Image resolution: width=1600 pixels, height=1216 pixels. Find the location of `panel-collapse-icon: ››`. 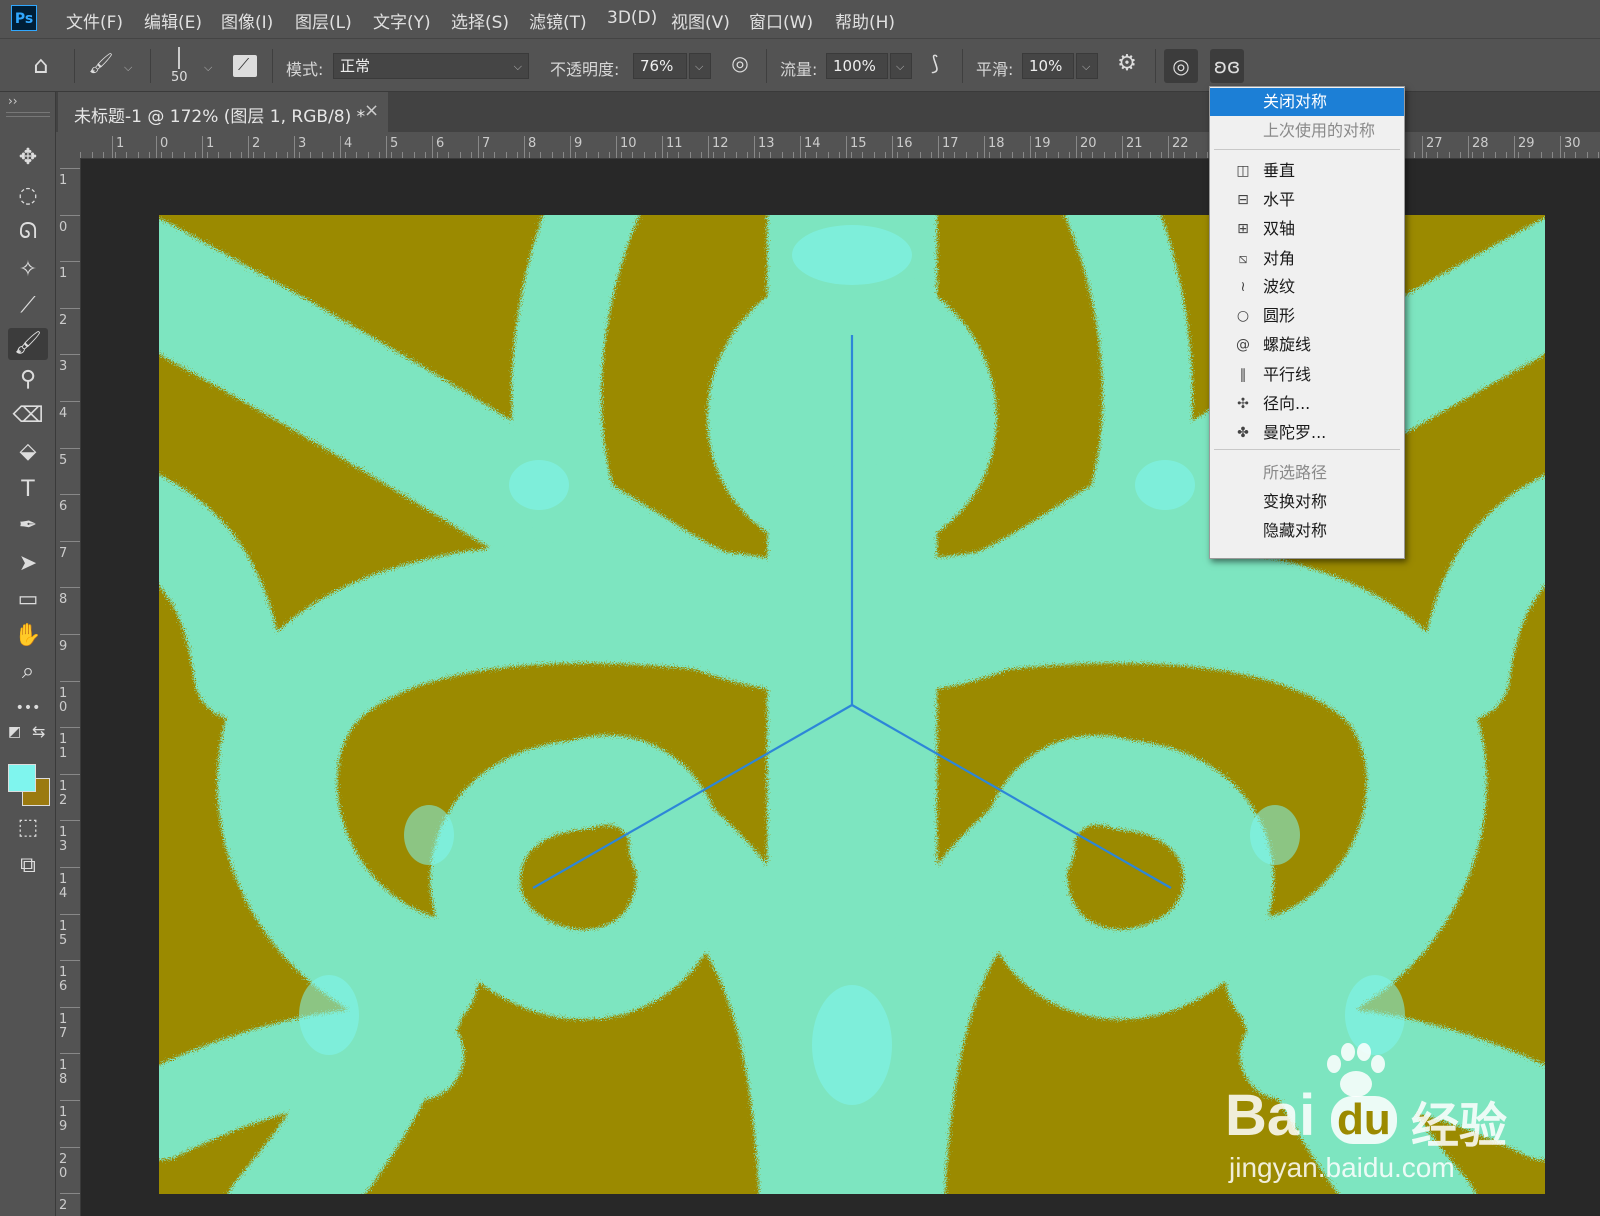

panel-collapse-icon: ›› is located at coordinates (13, 101).